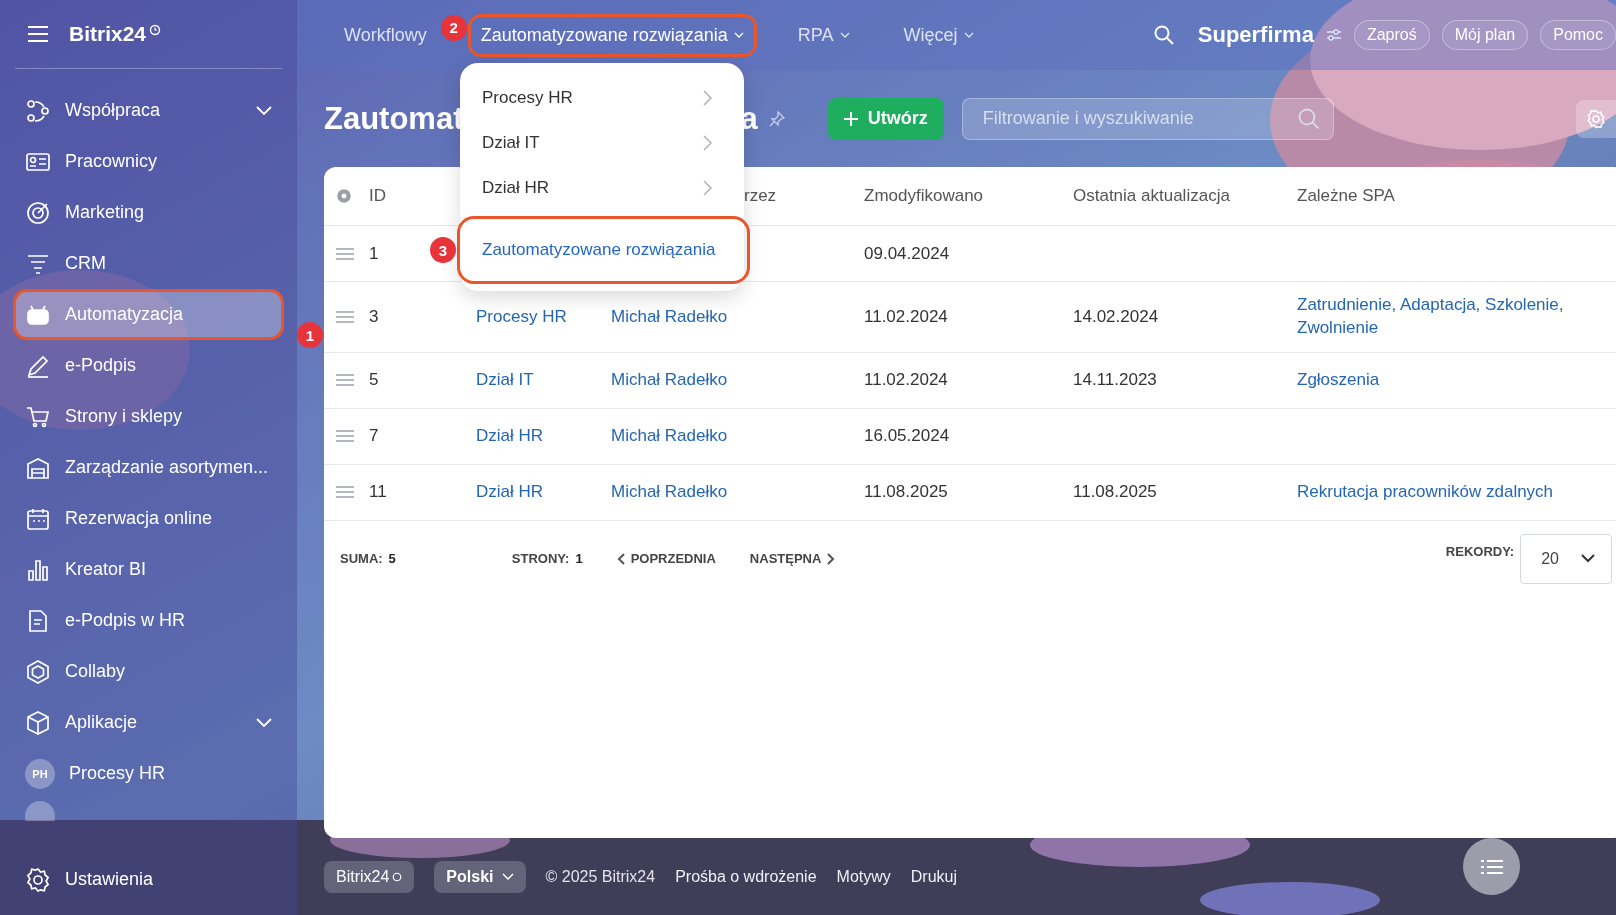 The image size is (1616, 915). I want to click on footer-link: Drukuj, so click(933, 876).